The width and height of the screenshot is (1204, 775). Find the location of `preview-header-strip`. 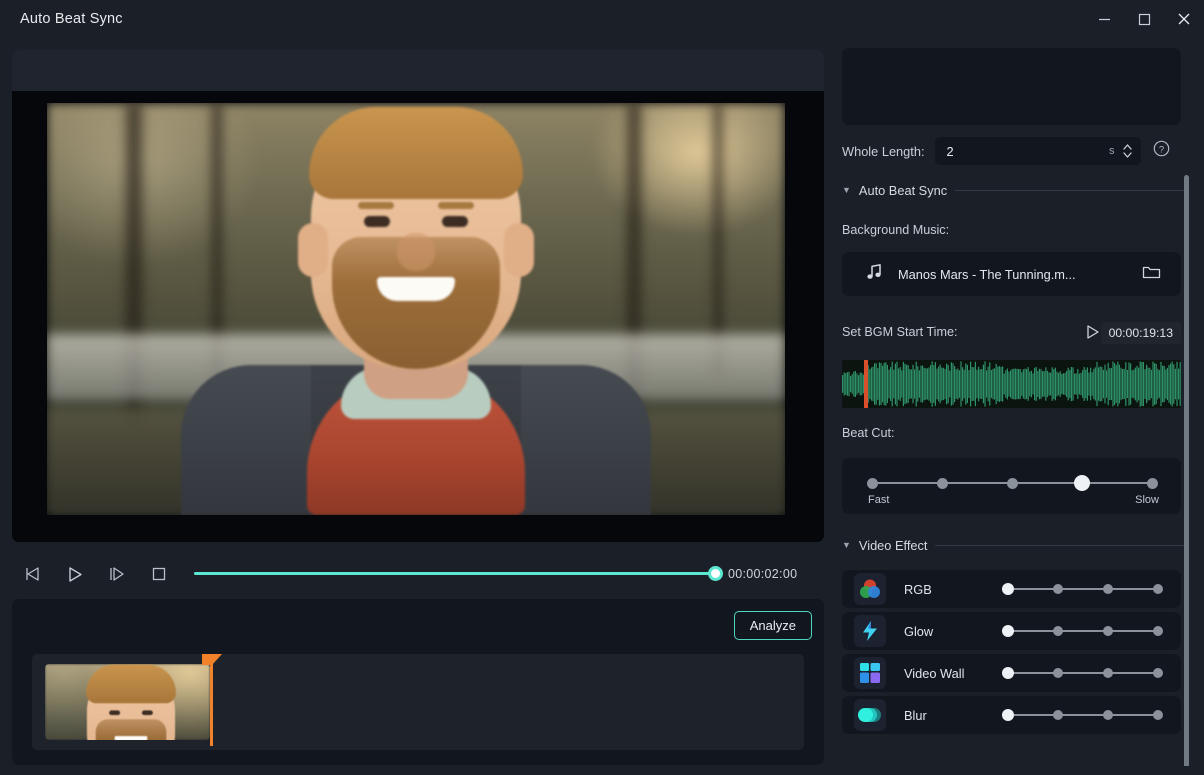

preview-header-strip is located at coordinates (418, 70).